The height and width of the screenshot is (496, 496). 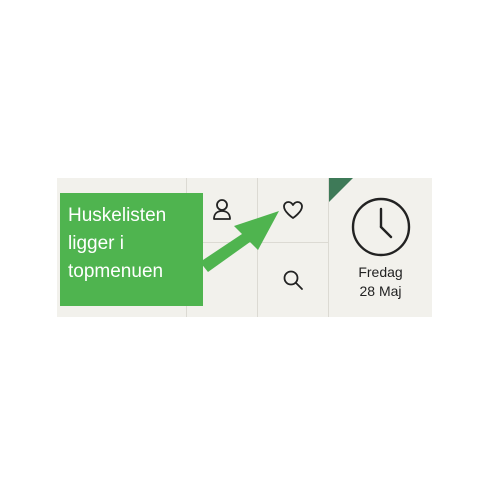 What do you see at coordinates (116, 271) in the screenshot?
I see `callout-line: topmenuen` at bounding box center [116, 271].